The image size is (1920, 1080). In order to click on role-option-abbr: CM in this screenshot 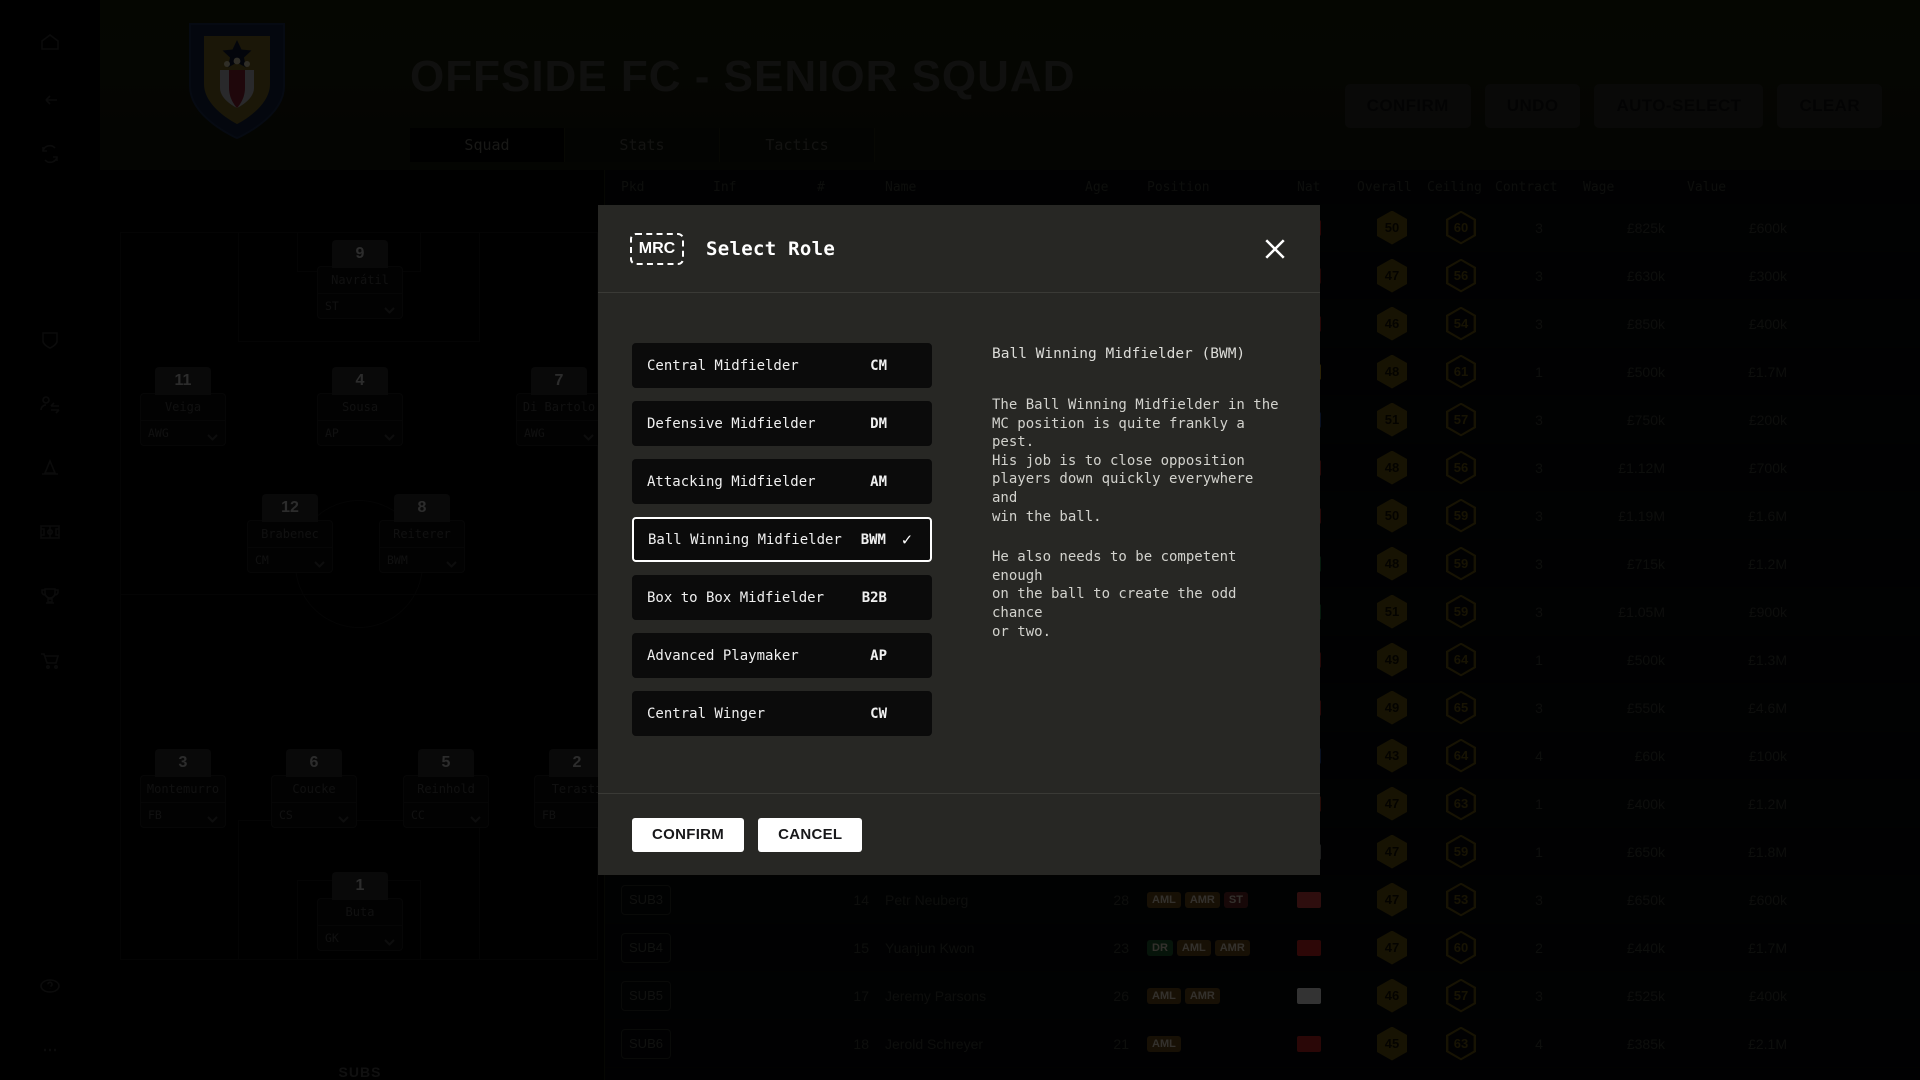, I will do `click(878, 365)`.